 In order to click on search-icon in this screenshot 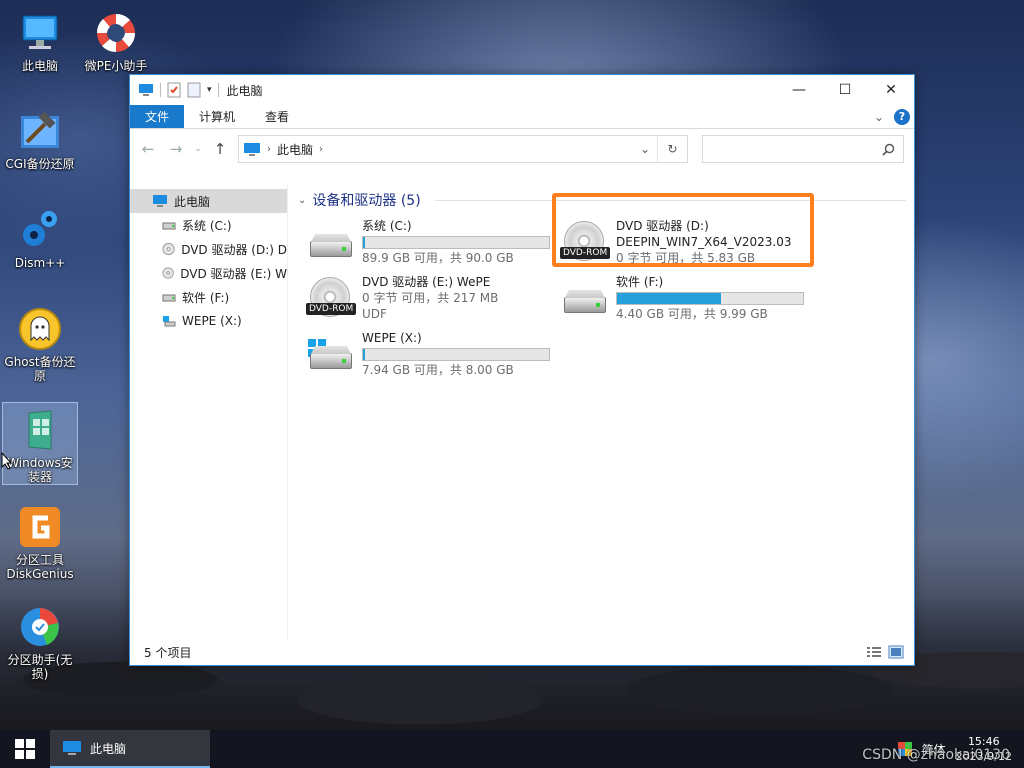, I will do `click(888, 149)`.